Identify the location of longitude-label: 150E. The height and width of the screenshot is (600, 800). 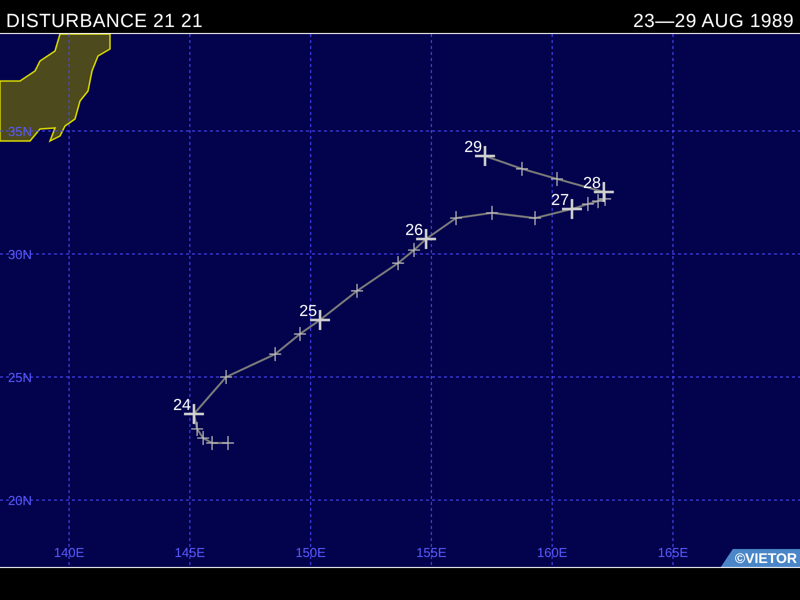
(310, 552).